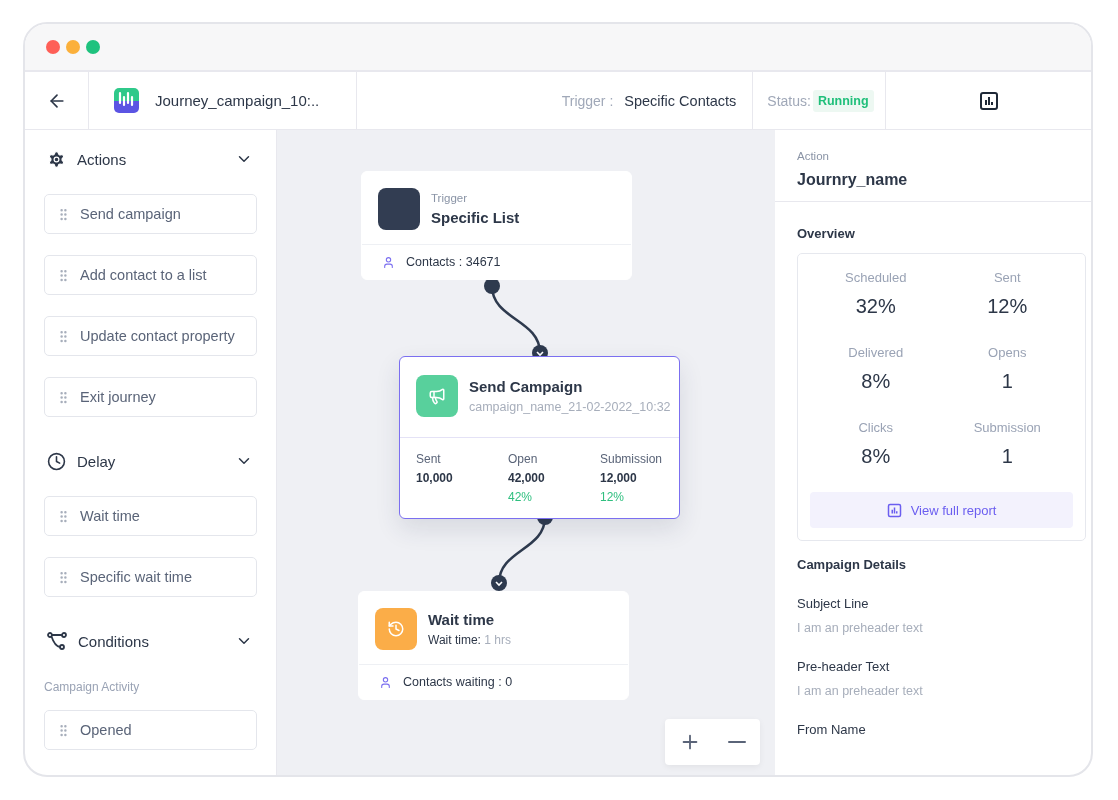 This screenshot has height=800, width=1118. I want to click on stat-value: 12,000, so click(618, 478).